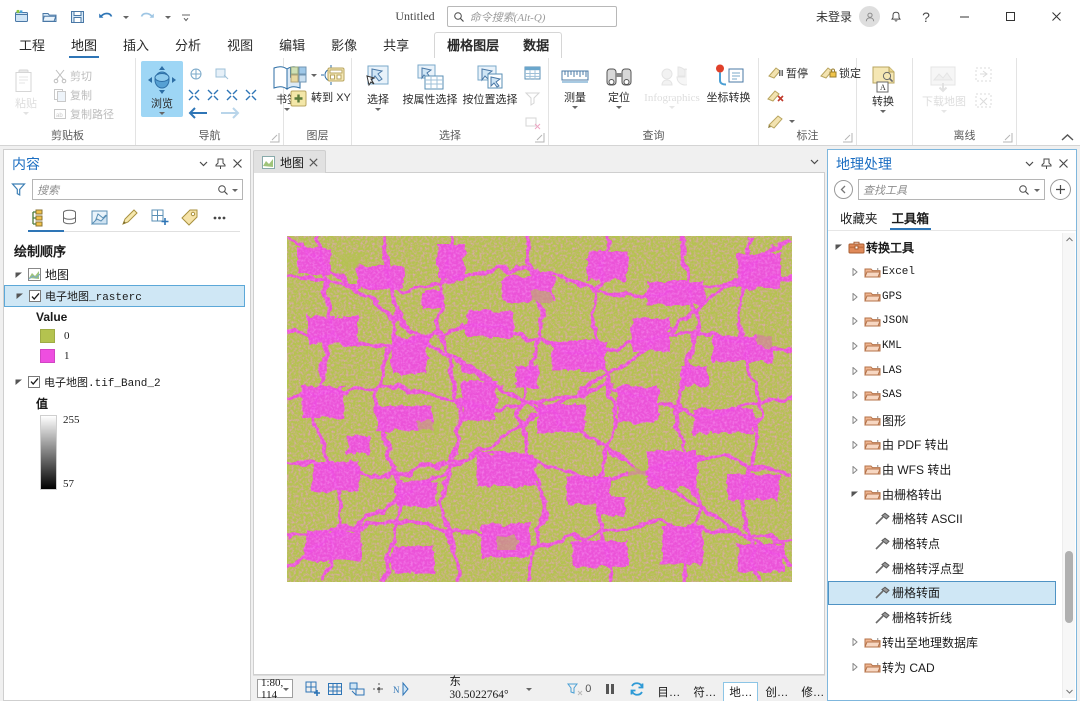 The image size is (1080, 701). What do you see at coordinates (536, 45) in the screenshot?
I see `ribbon-tab-data: 数据` at bounding box center [536, 45].